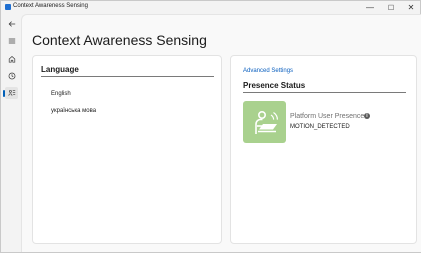  I want to click on presence-status-heading: Presence Status, so click(274, 85).